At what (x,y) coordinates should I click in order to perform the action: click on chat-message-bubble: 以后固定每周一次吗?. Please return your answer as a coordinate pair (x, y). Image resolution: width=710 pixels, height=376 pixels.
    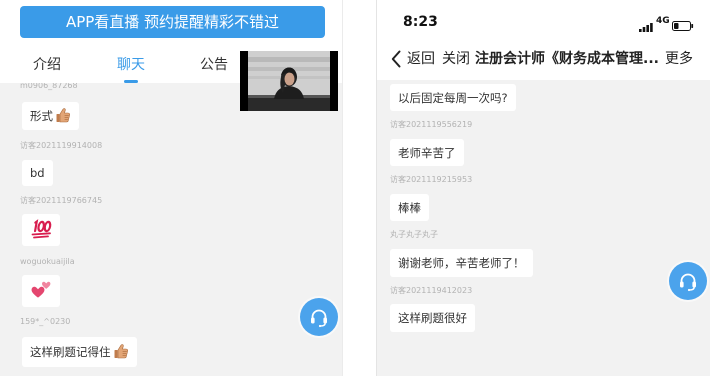
    Looking at the image, I should click on (453, 97).